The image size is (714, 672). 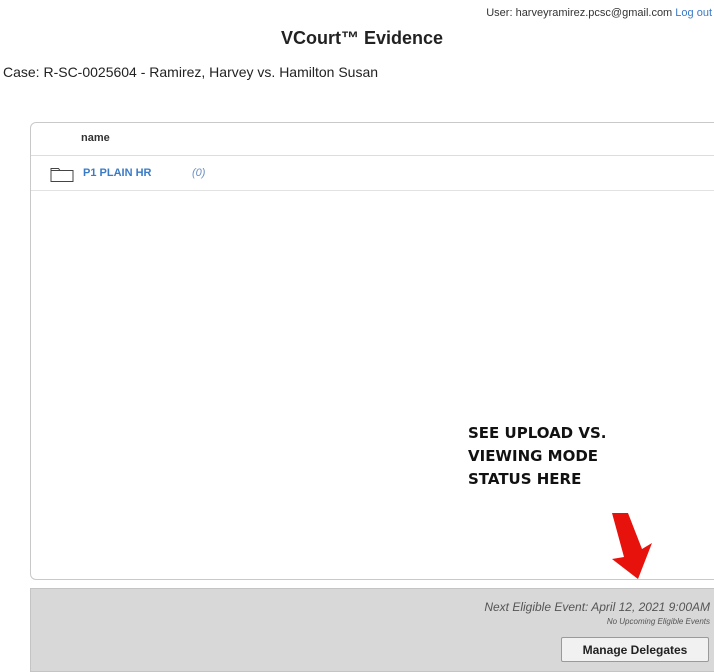 I want to click on page-title: VCourt™ Evidence, so click(x=362, y=38).